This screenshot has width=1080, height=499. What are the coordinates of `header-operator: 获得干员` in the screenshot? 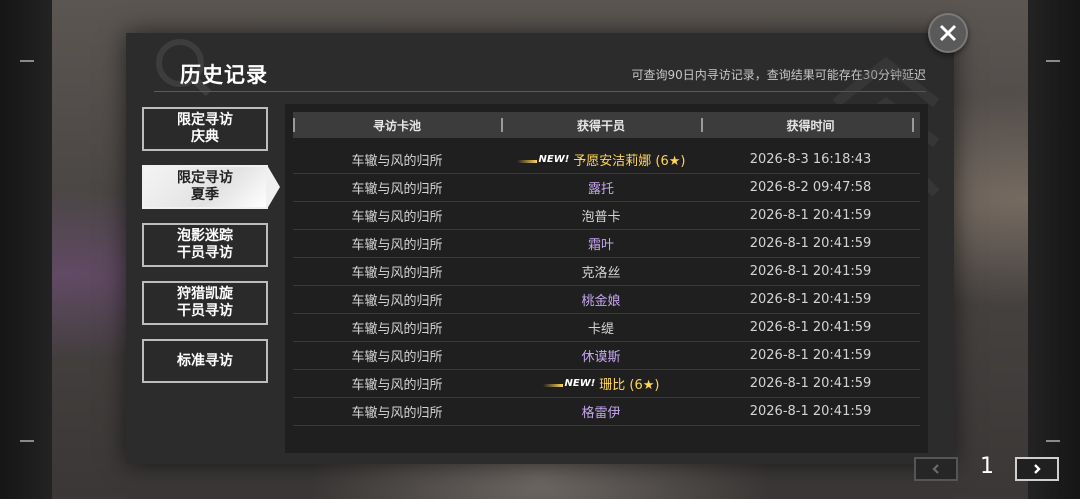 It's located at (601, 125).